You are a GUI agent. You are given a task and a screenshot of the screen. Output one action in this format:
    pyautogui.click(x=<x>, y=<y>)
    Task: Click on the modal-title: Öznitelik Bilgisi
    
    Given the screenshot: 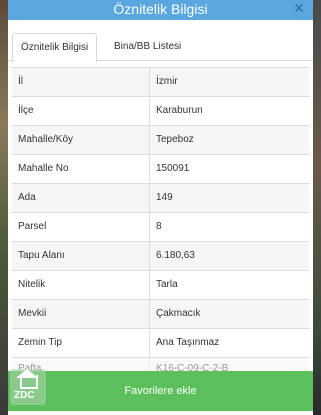 What is the action you would take?
    pyautogui.click(x=160, y=9)
    